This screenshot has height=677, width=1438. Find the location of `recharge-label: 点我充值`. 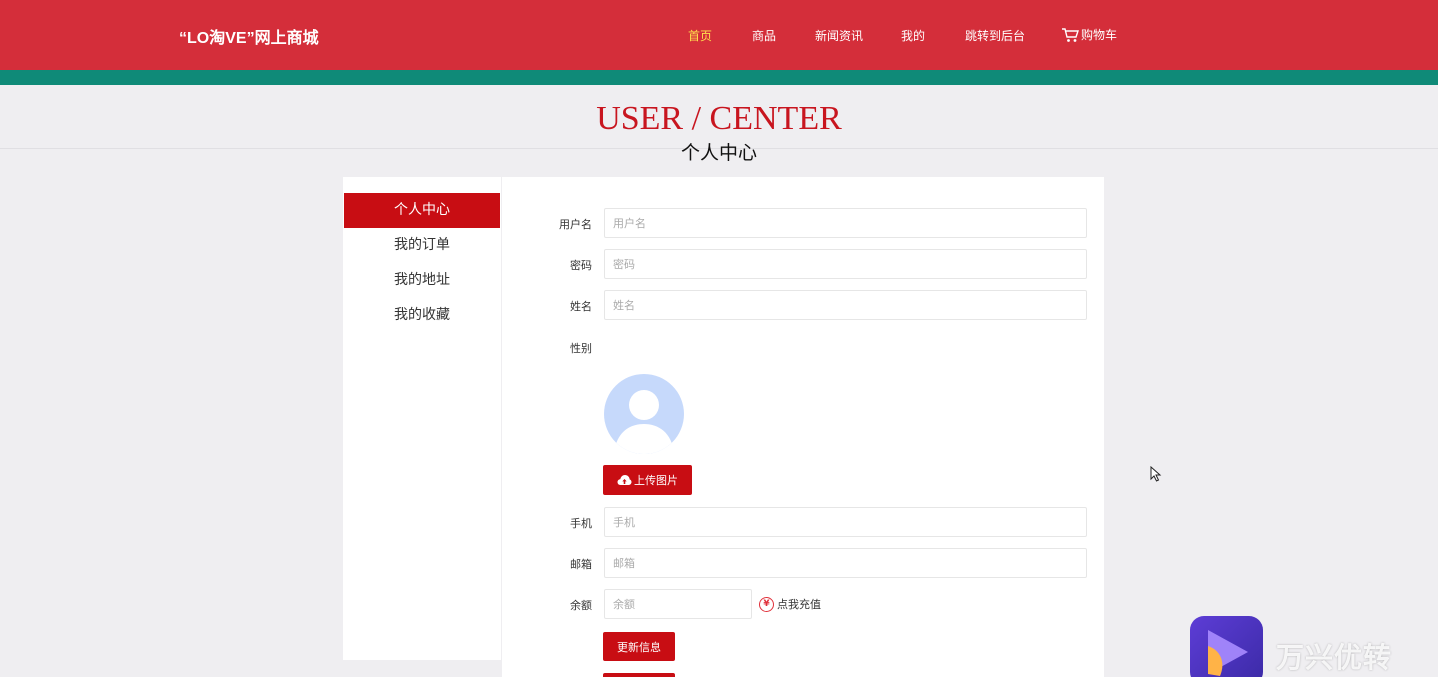

recharge-label: 点我充值 is located at coordinates (799, 604).